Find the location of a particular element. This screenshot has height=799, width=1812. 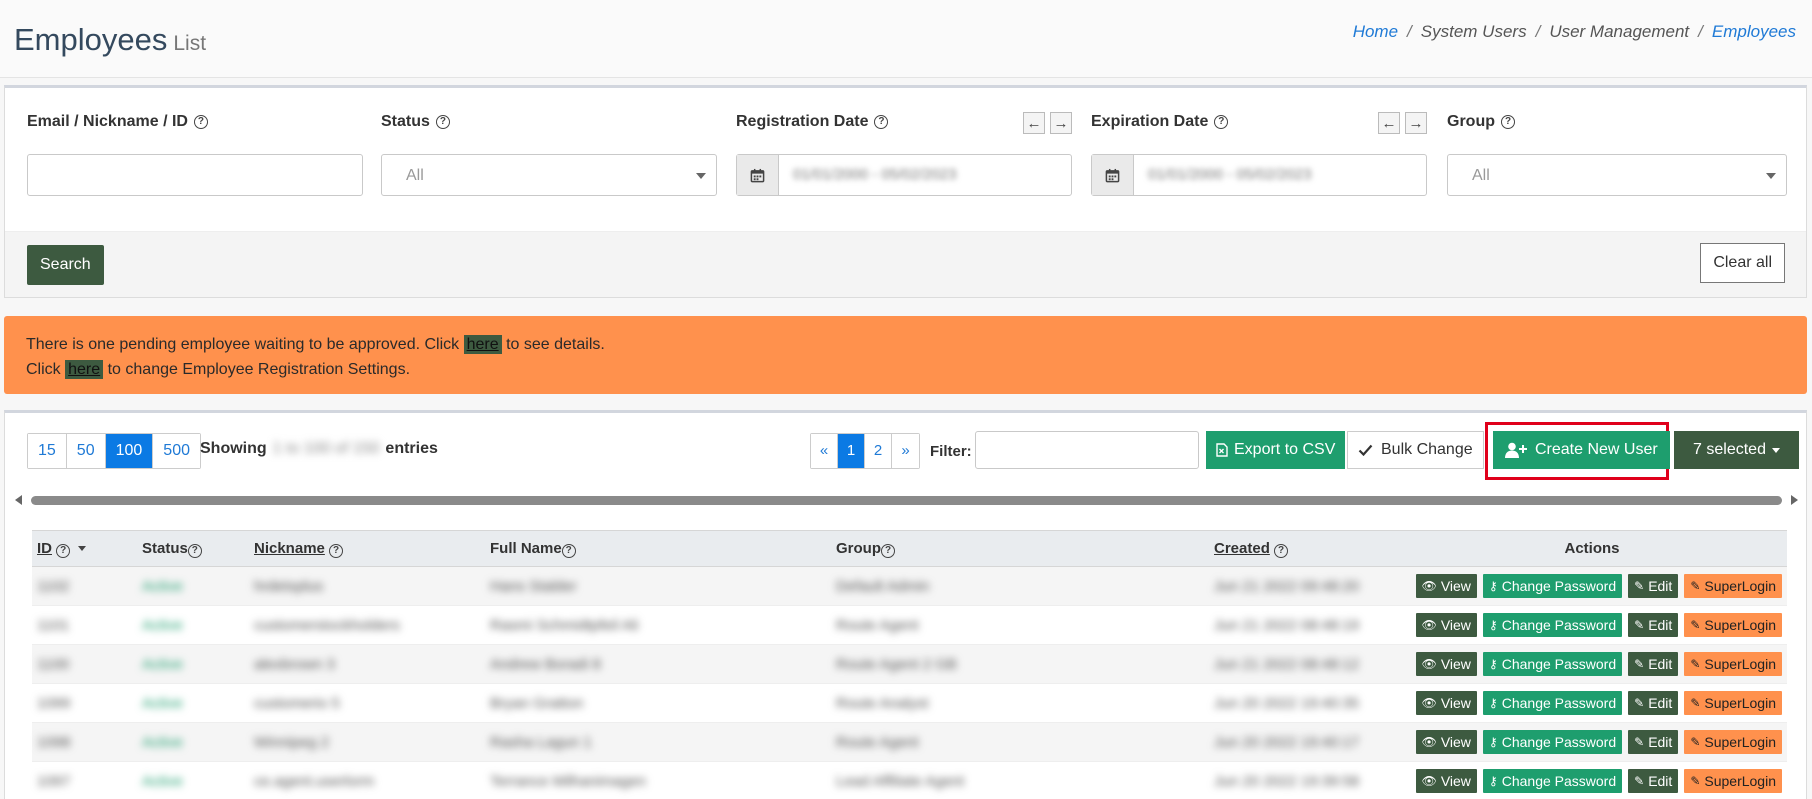

cell-full-name: Andrew Boradi 8 is located at coordinates (658, 664).